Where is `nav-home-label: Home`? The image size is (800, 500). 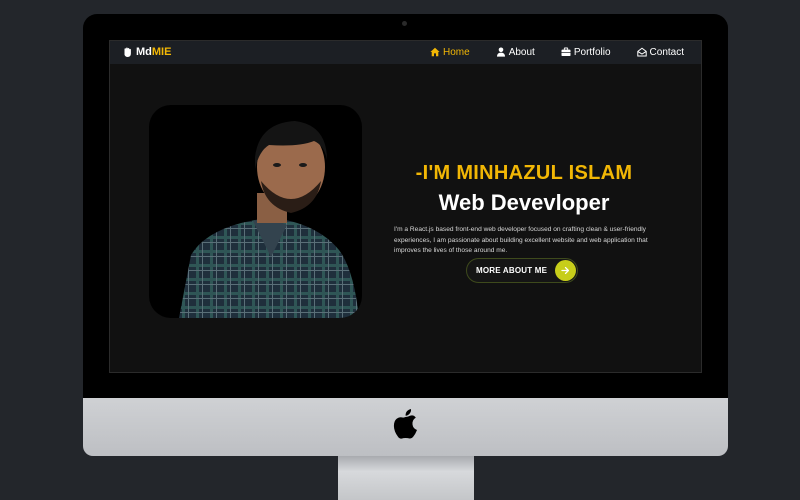
nav-home-label: Home is located at coordinates (456, 52).